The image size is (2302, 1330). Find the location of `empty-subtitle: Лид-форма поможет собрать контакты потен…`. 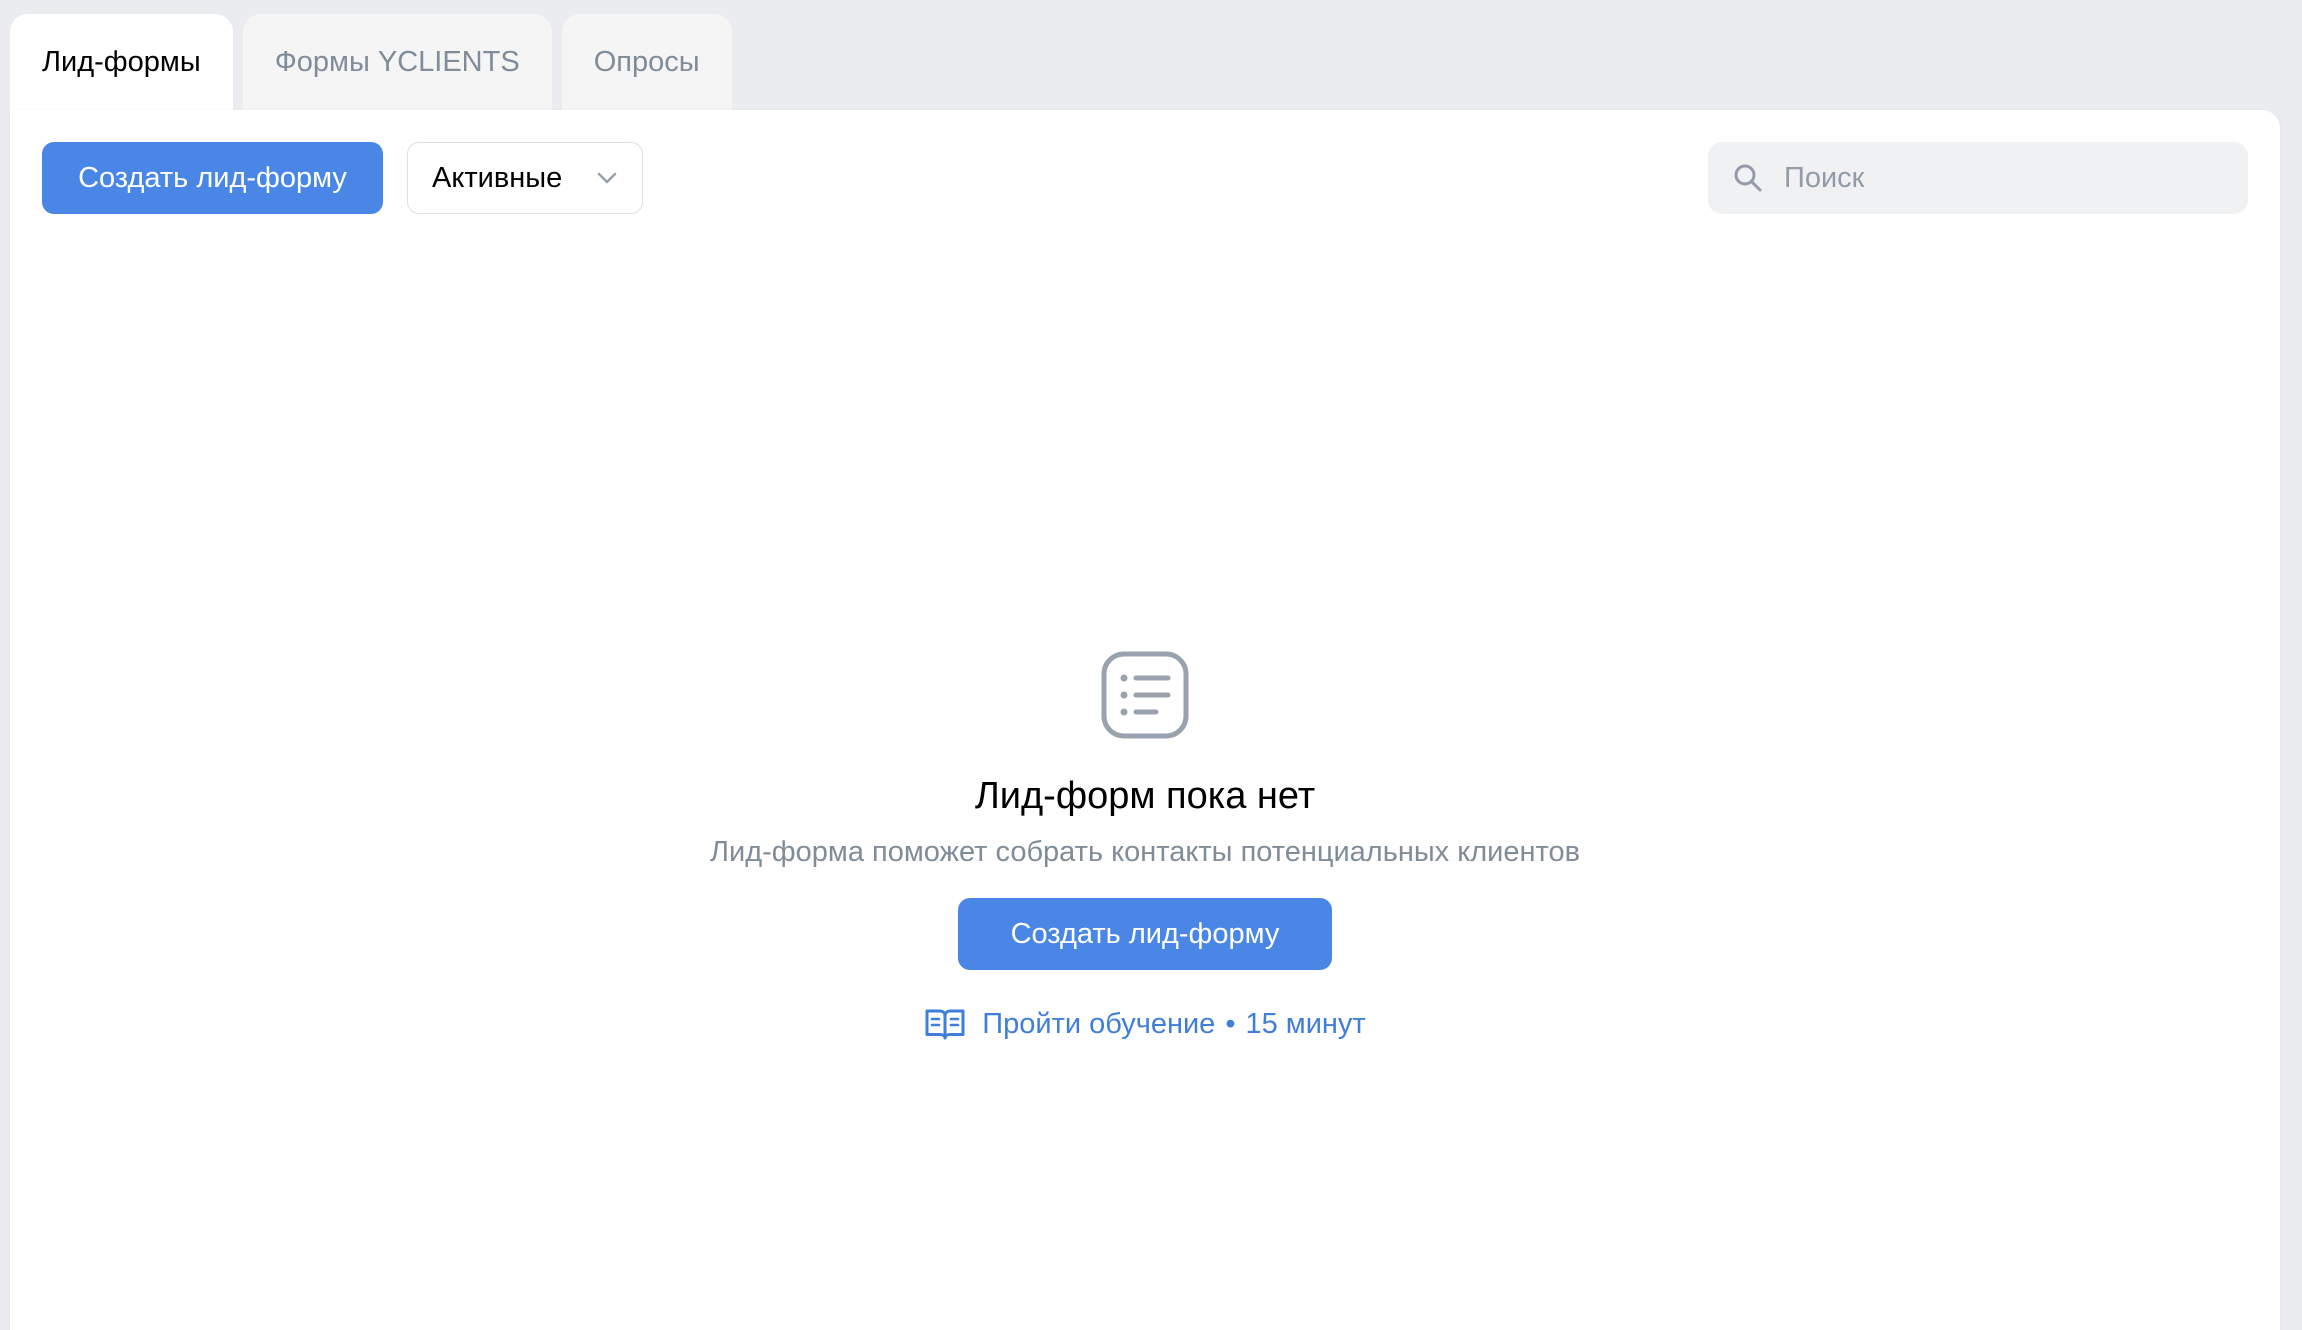

empty-subtitle: Лид-форма поможет собрать контакты потен… is located at coordinates (1145, 852).